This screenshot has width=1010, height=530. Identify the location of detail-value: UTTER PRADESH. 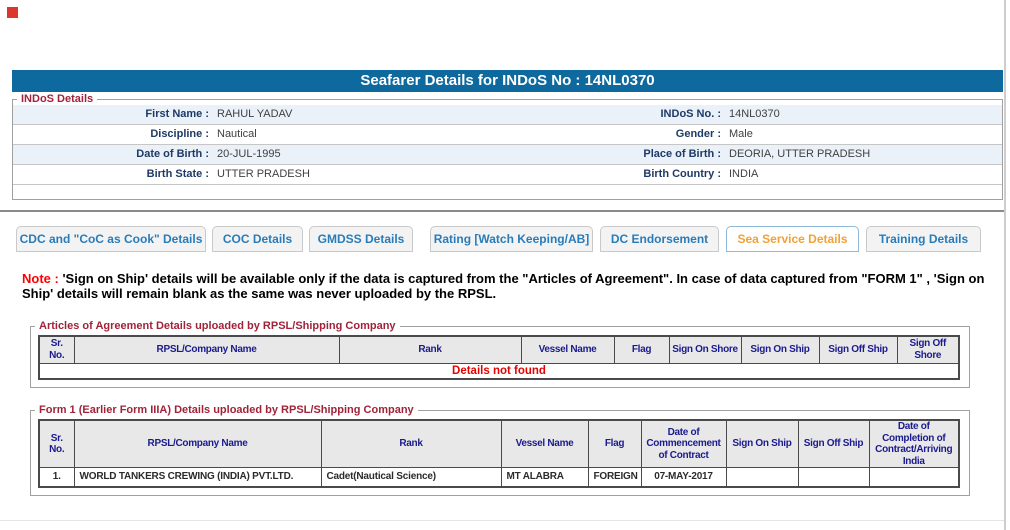
(263, 174).